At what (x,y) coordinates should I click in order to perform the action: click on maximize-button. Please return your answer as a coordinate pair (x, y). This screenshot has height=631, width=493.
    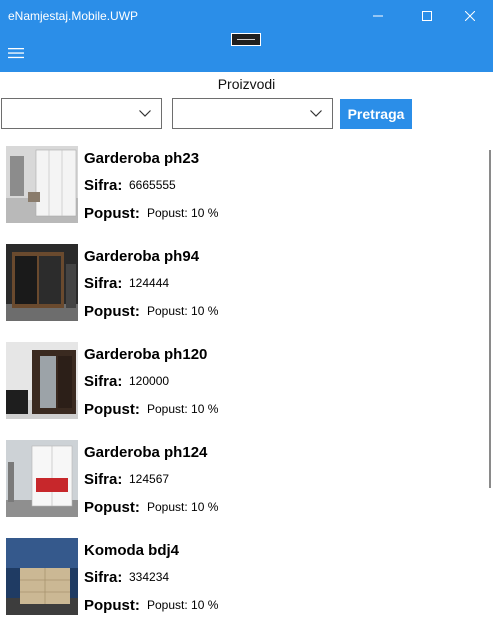
    Looking at the image, I should click on (427, 16).